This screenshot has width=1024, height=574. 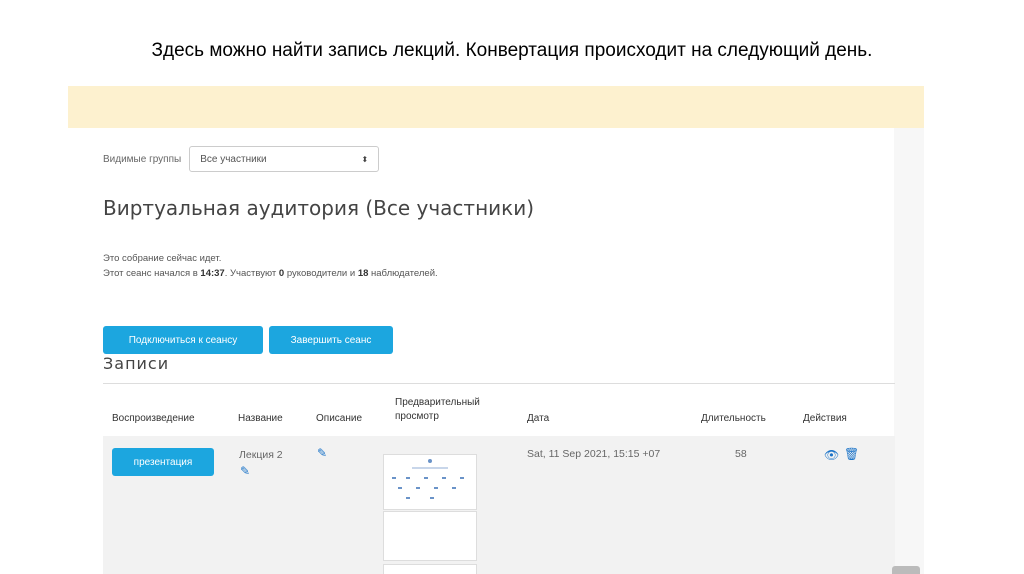 I want to click on col-header-name: Название, so click(x=260, y=418).